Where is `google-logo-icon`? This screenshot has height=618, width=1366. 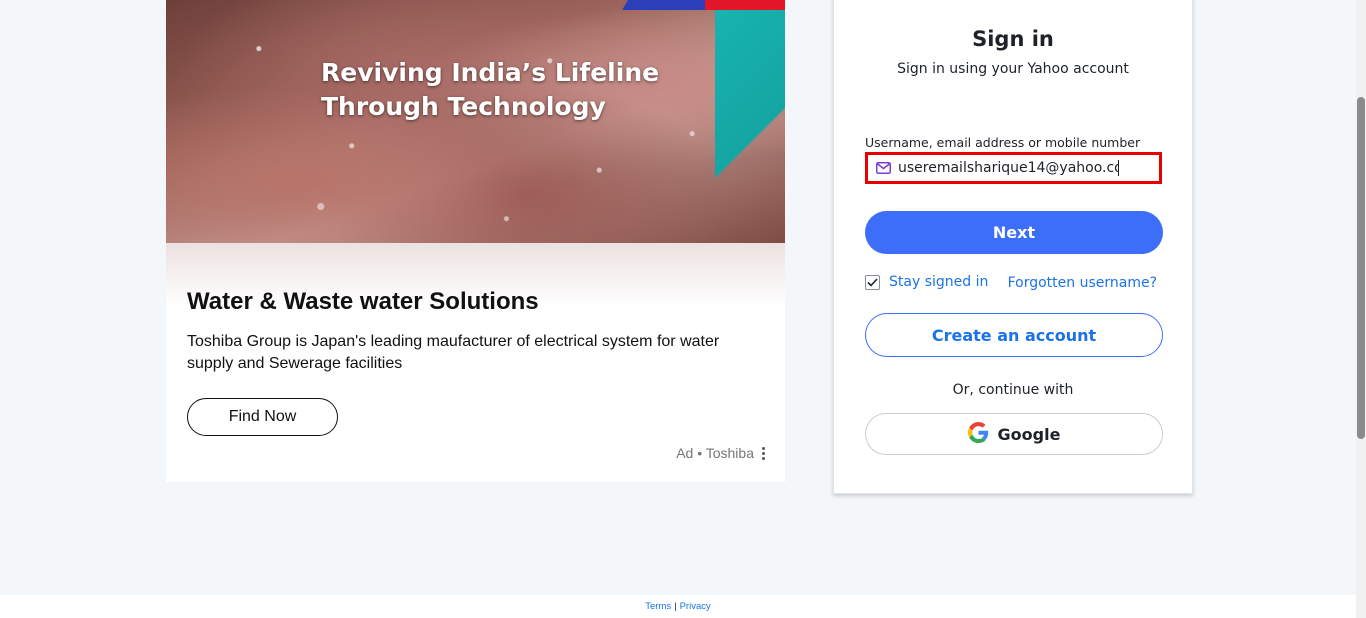 google-logo-icon is located at coordinates (978, 434).